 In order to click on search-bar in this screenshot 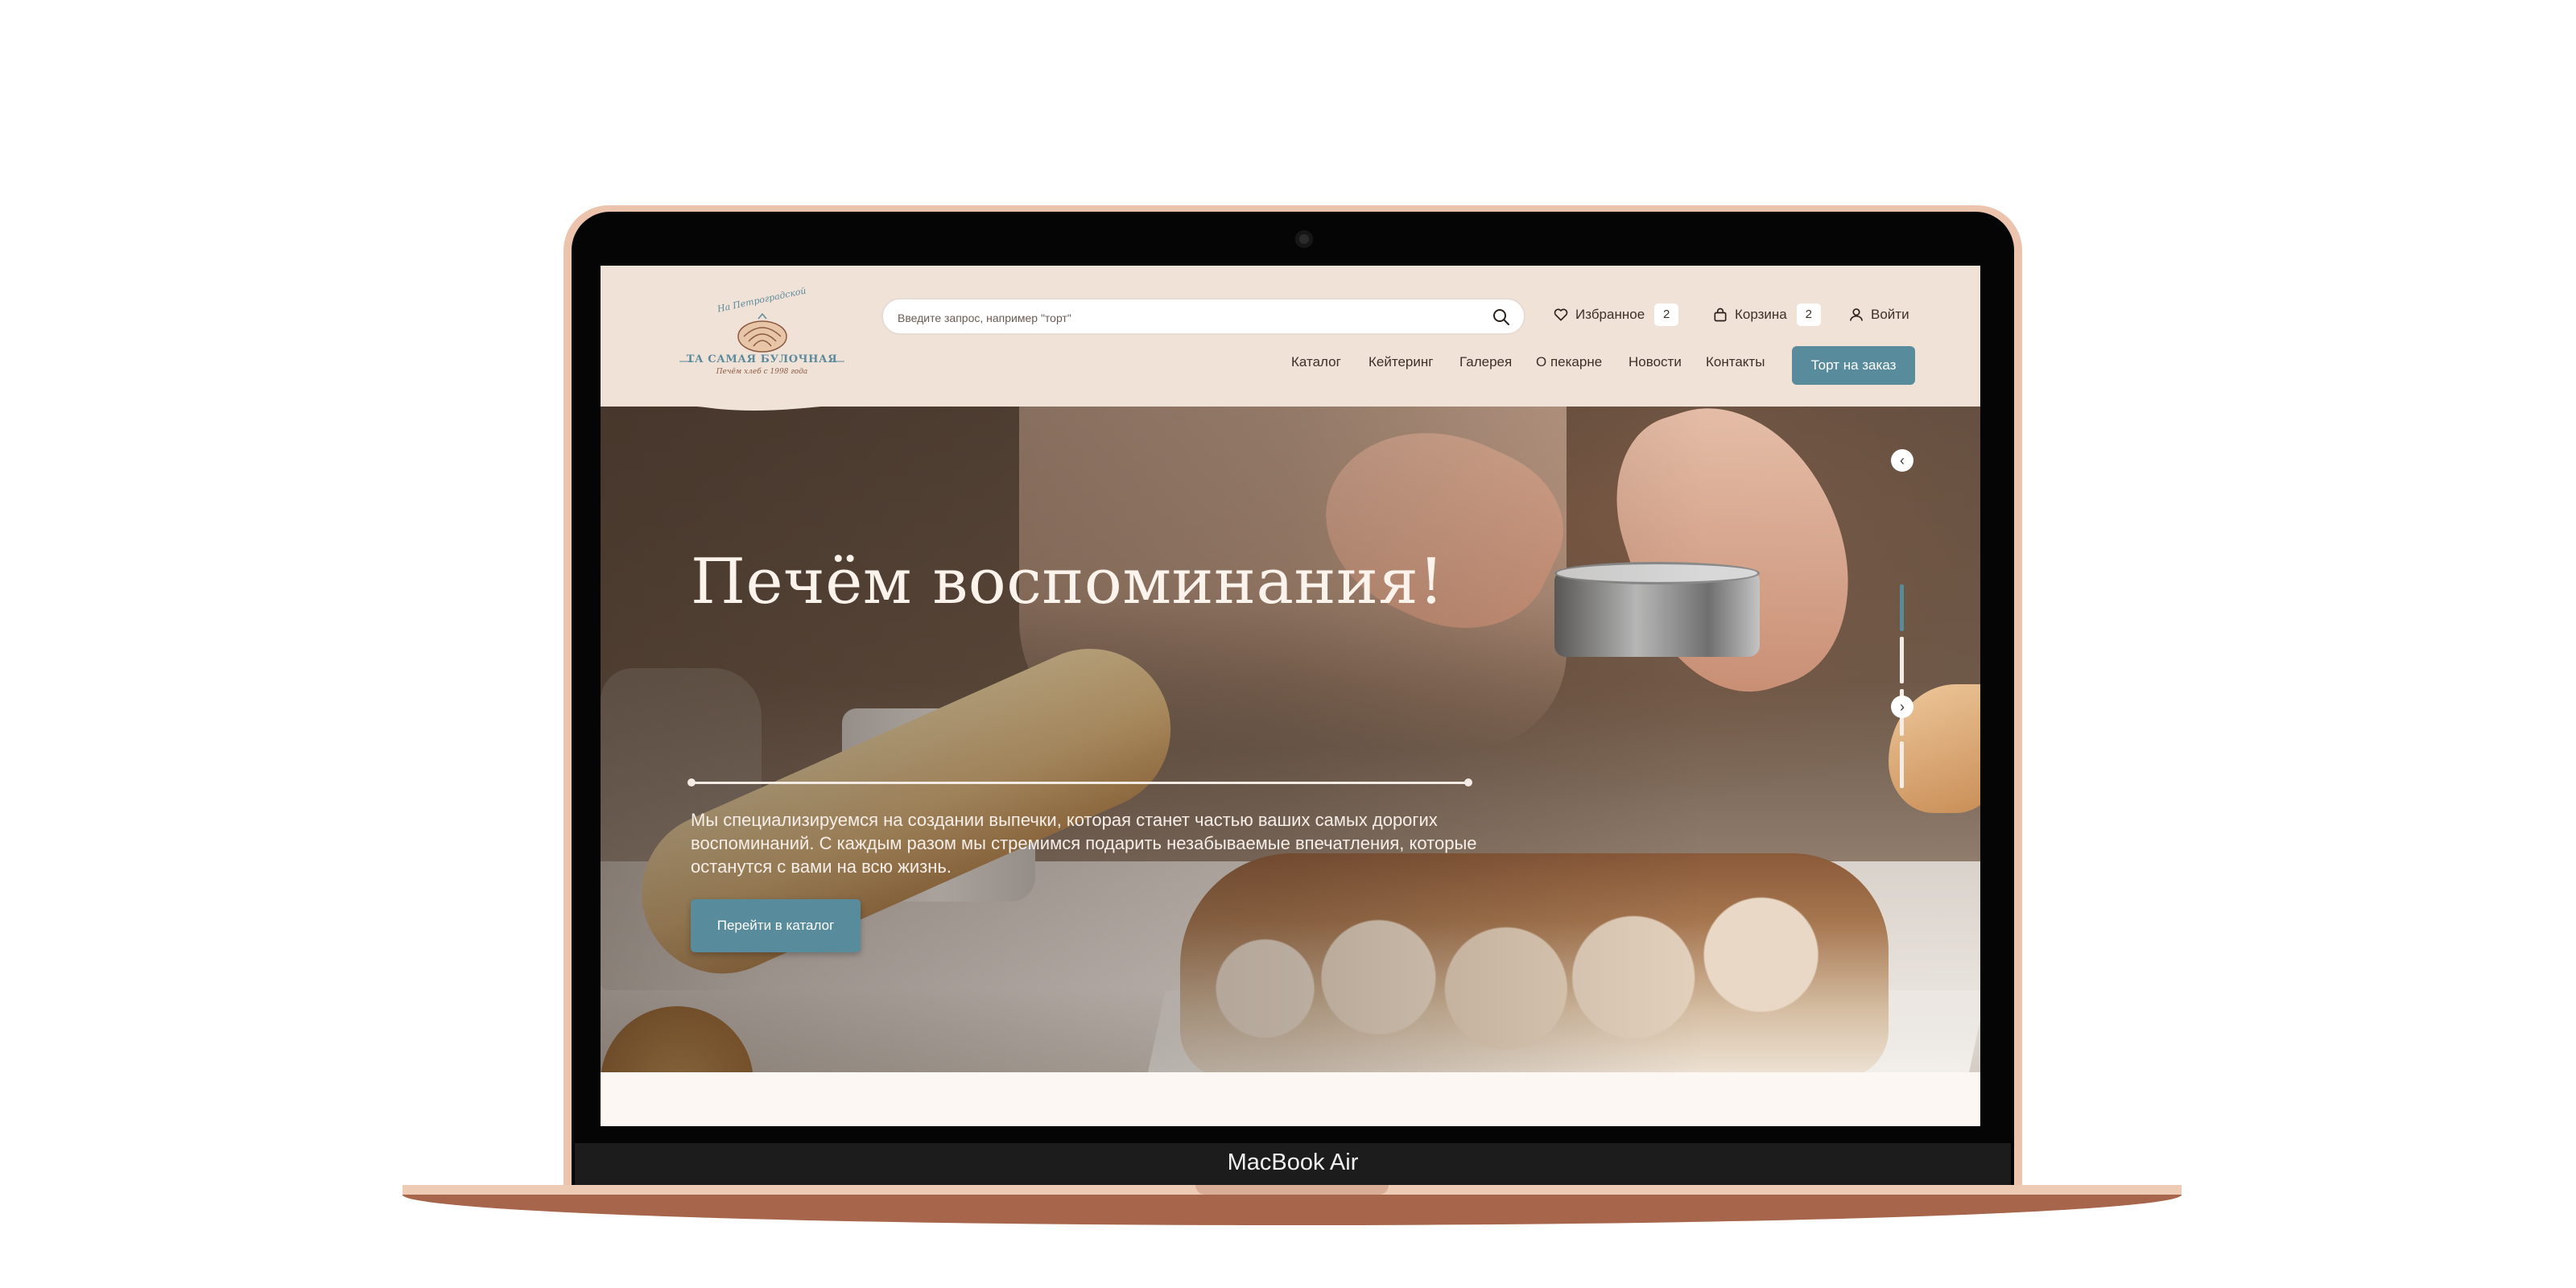, I will do `click(1203, 316)`.